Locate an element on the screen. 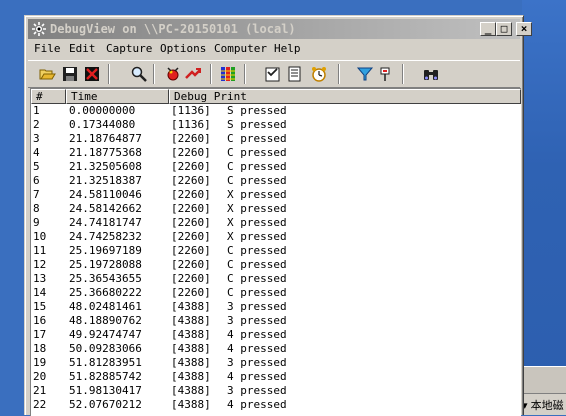 The width and height of the screenshot is (566, 416). table-row: 21 51.98130417 [4388] 3 pressed is located at coordinates (276, 391).